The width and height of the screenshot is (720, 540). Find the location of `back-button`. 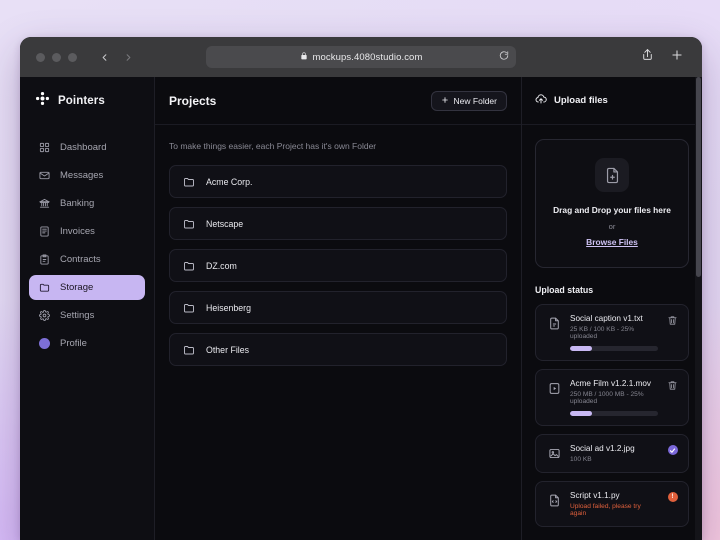

back-button is located at coordinates (104, 57).